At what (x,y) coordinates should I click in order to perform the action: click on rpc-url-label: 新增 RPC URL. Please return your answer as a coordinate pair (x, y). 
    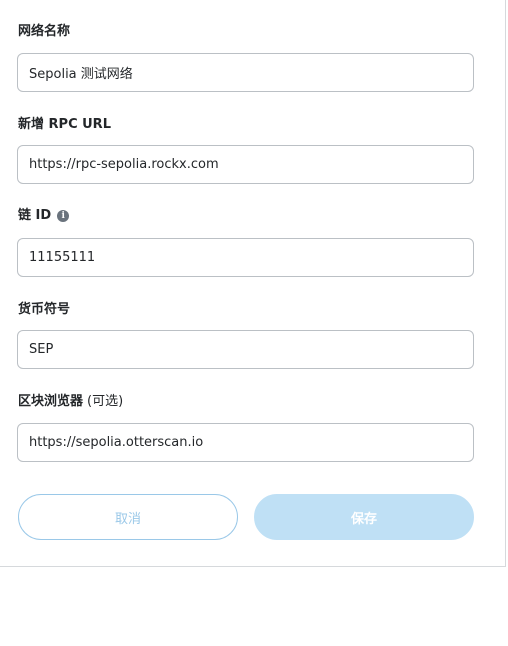
    Looking at the image, I should click on (64, 125).